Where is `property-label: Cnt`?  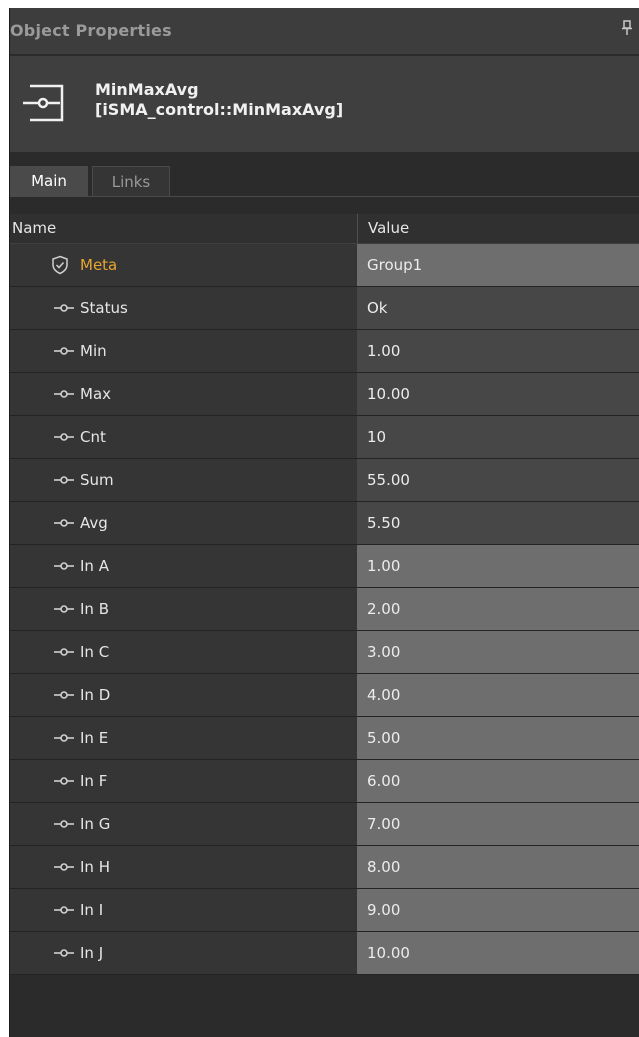
property-label: Cnt is located at coordinates (93, 437).